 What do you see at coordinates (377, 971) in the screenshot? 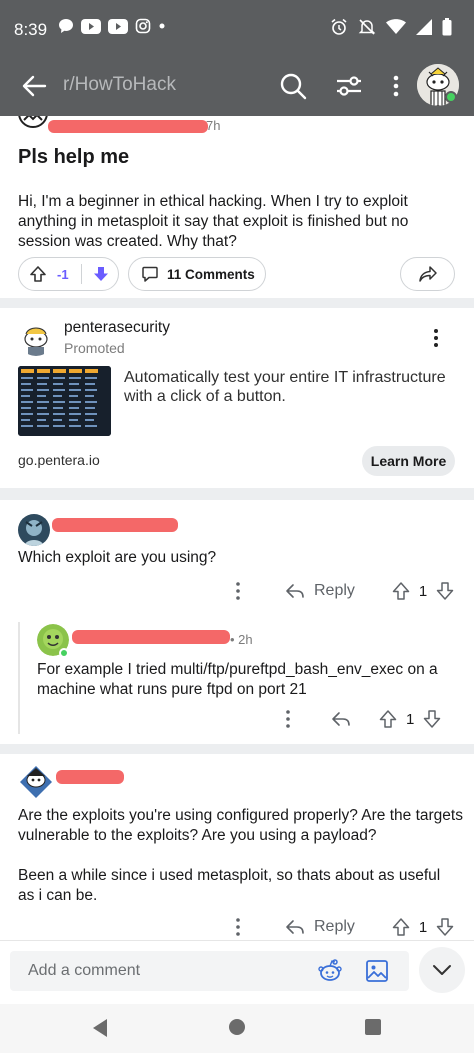
I see `image-icon` at bounding box center [377, 971].